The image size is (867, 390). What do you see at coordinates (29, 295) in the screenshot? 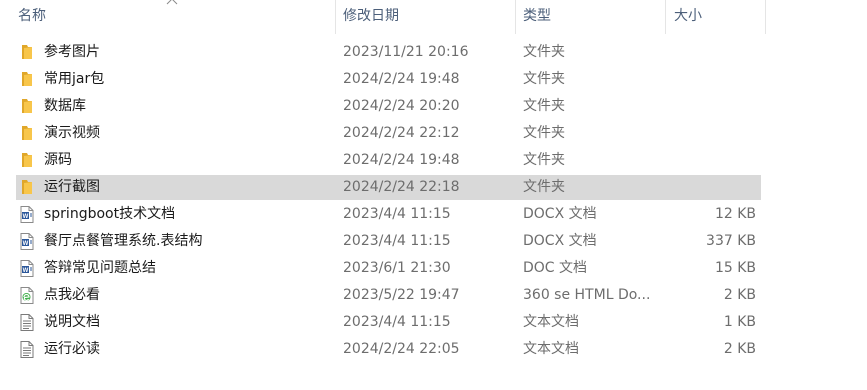
I see `html-file-icon` at bounding box center [29, 295].